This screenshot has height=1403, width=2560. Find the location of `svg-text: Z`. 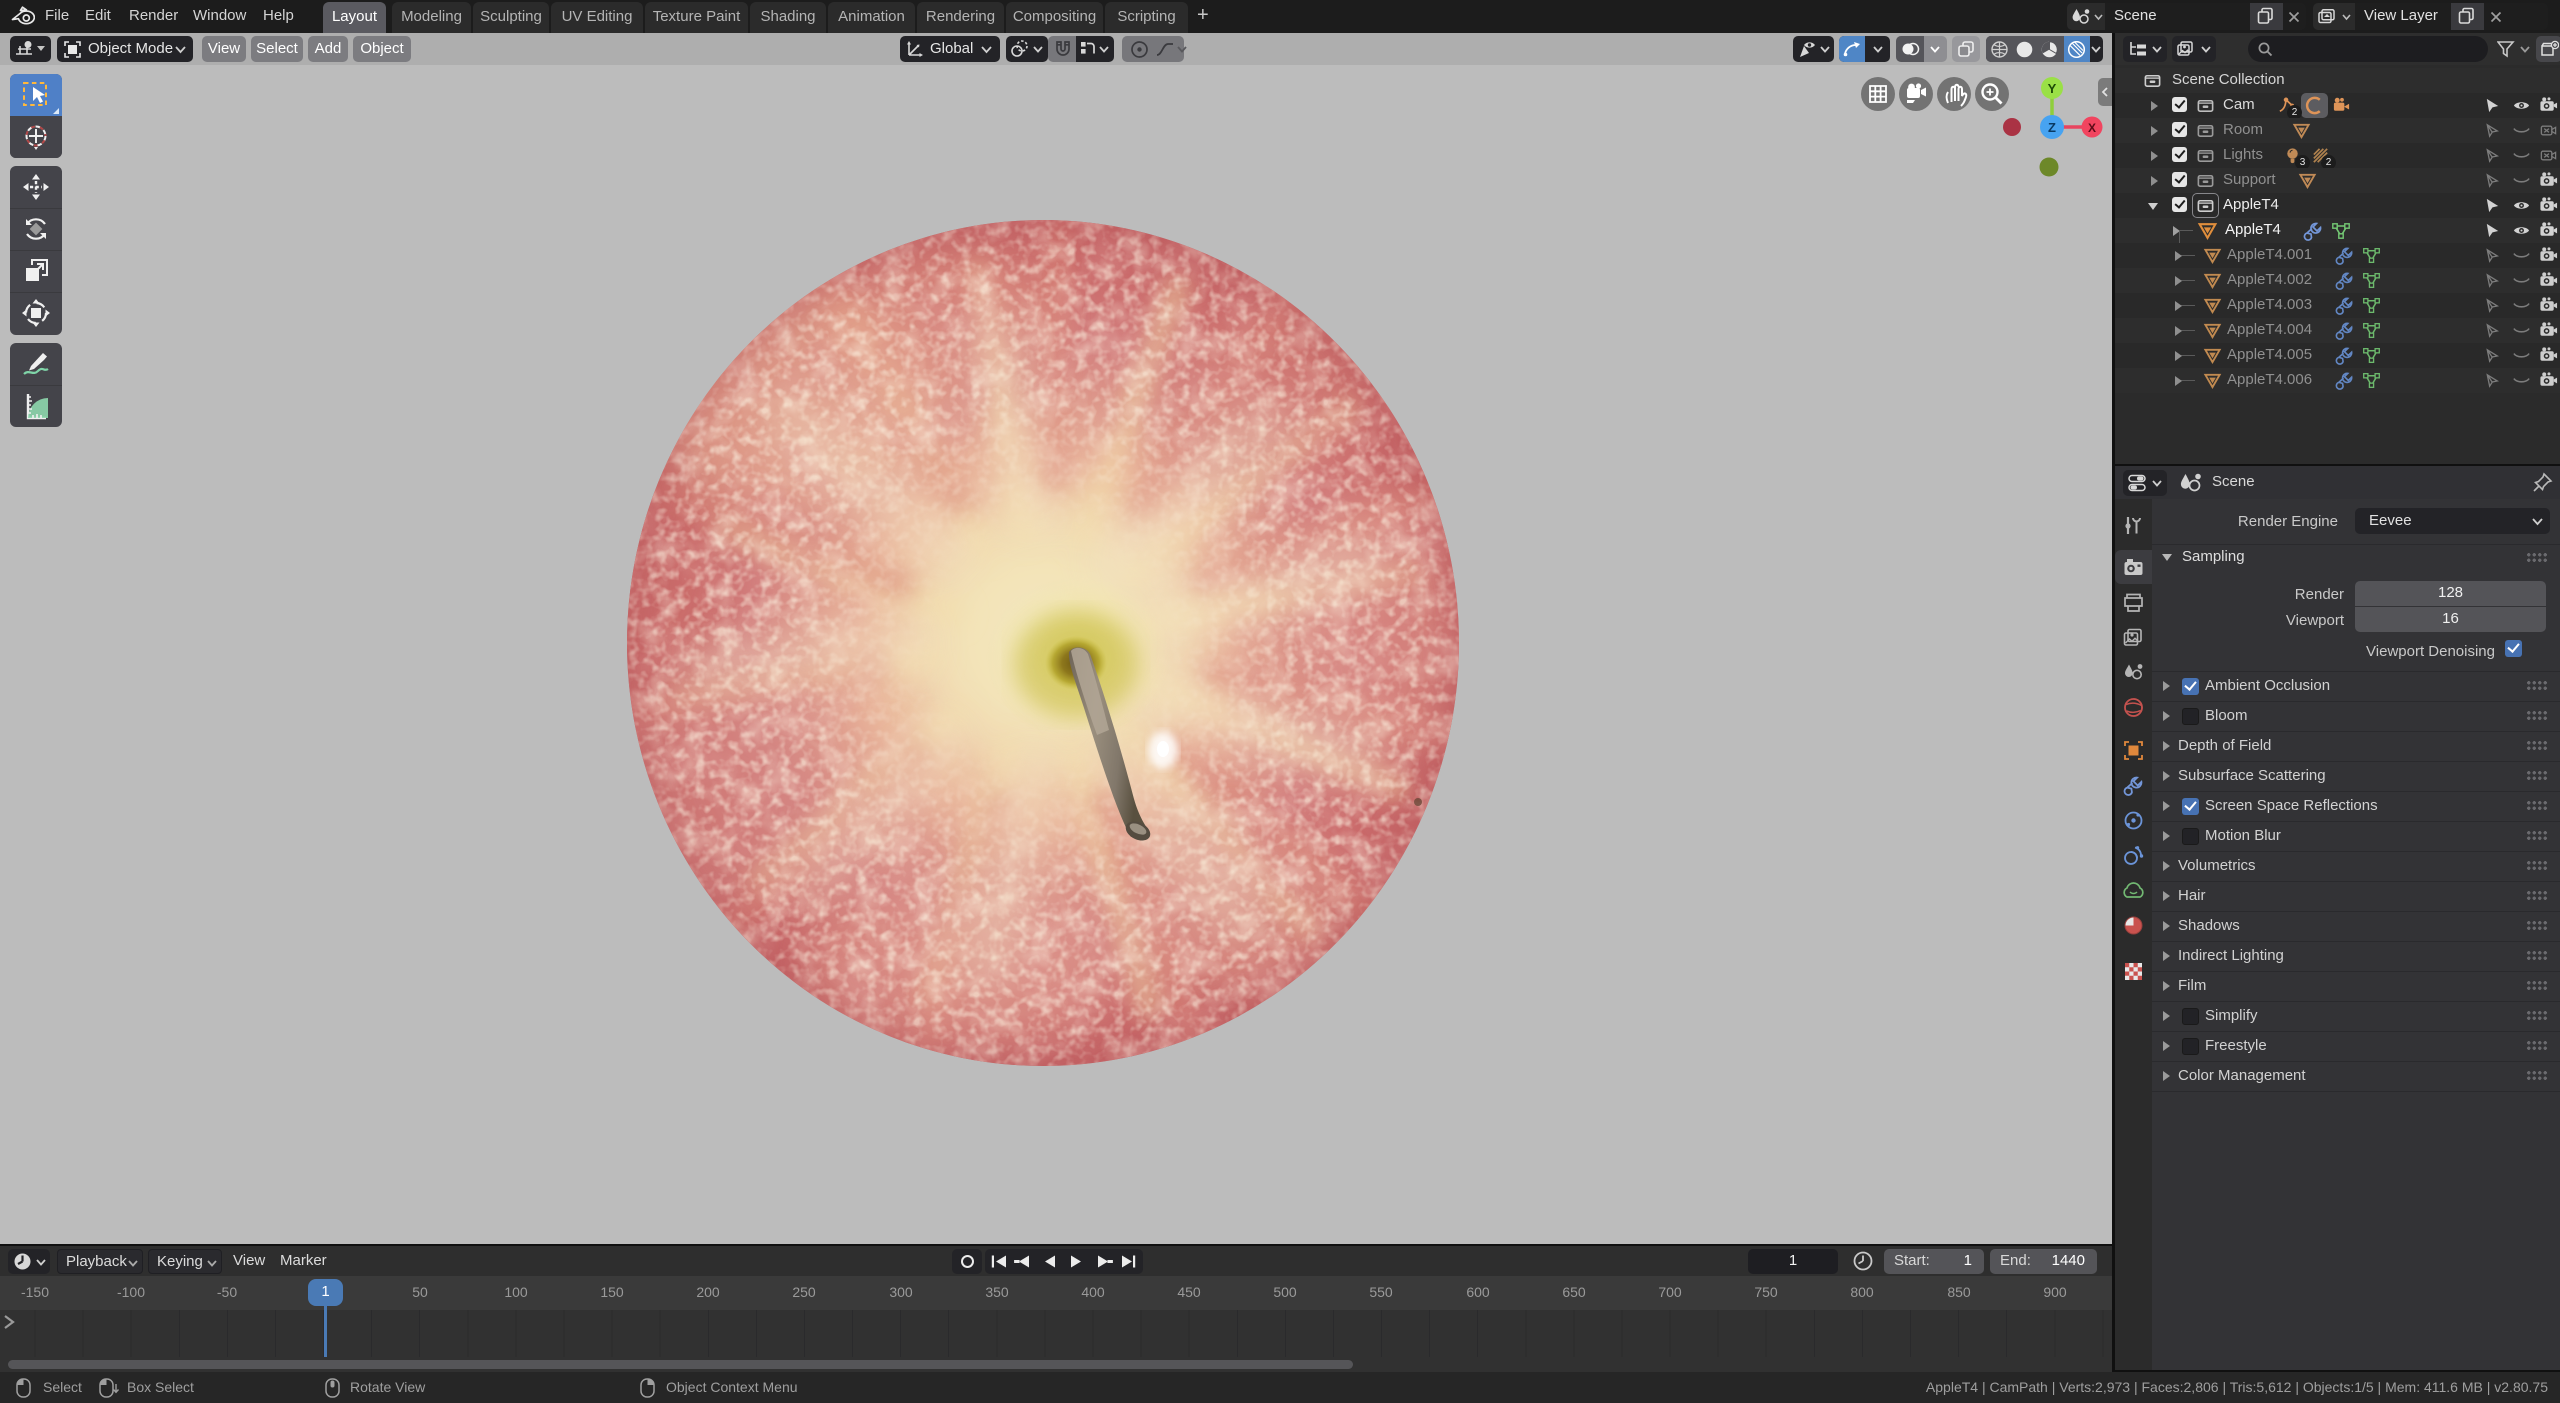

svg-text: Z is located at coordinates (2052, 127).